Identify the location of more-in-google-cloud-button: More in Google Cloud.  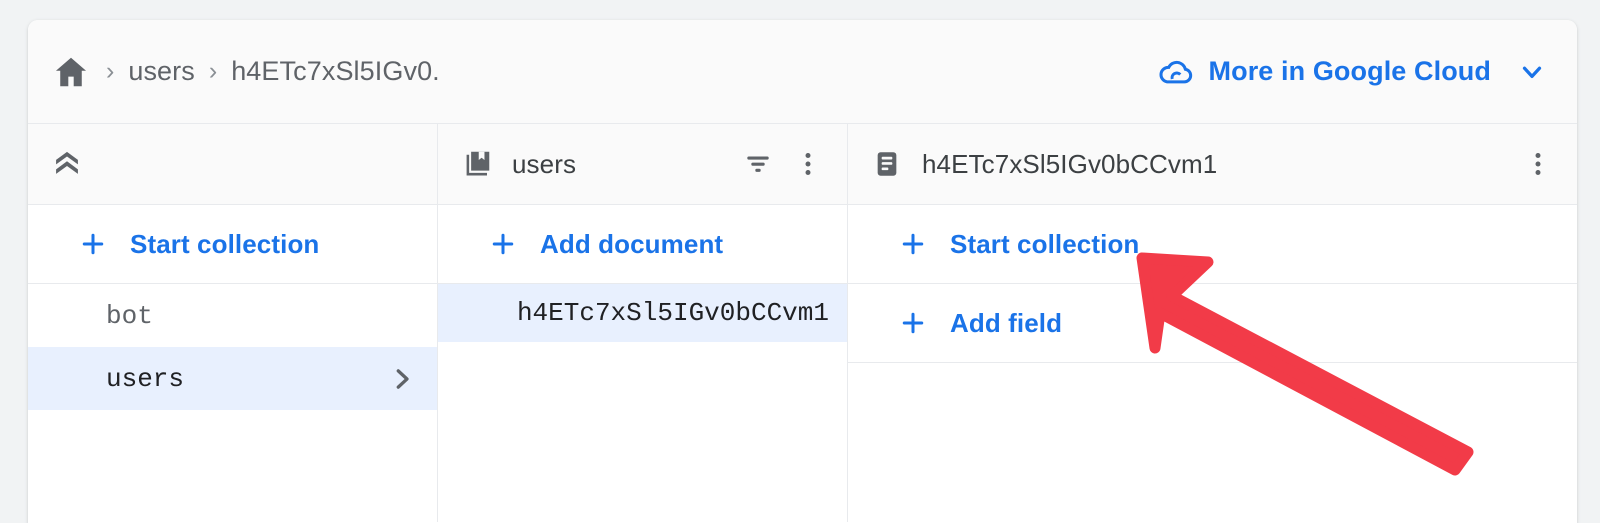
(1355, 71).